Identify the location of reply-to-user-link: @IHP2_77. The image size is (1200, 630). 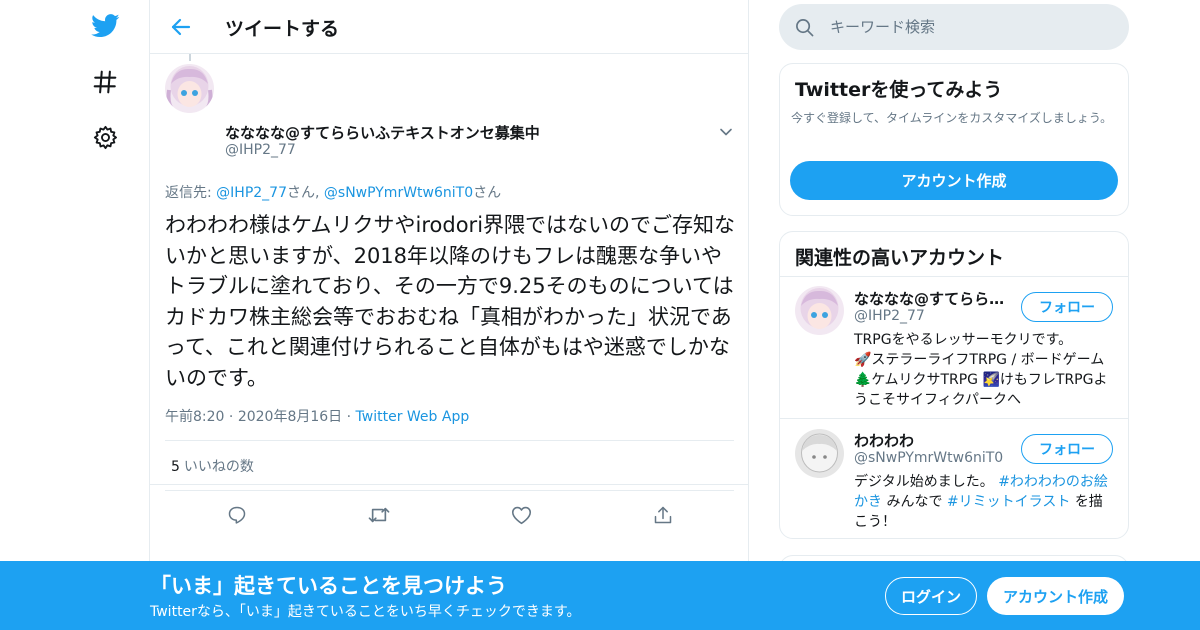
(251, 193).